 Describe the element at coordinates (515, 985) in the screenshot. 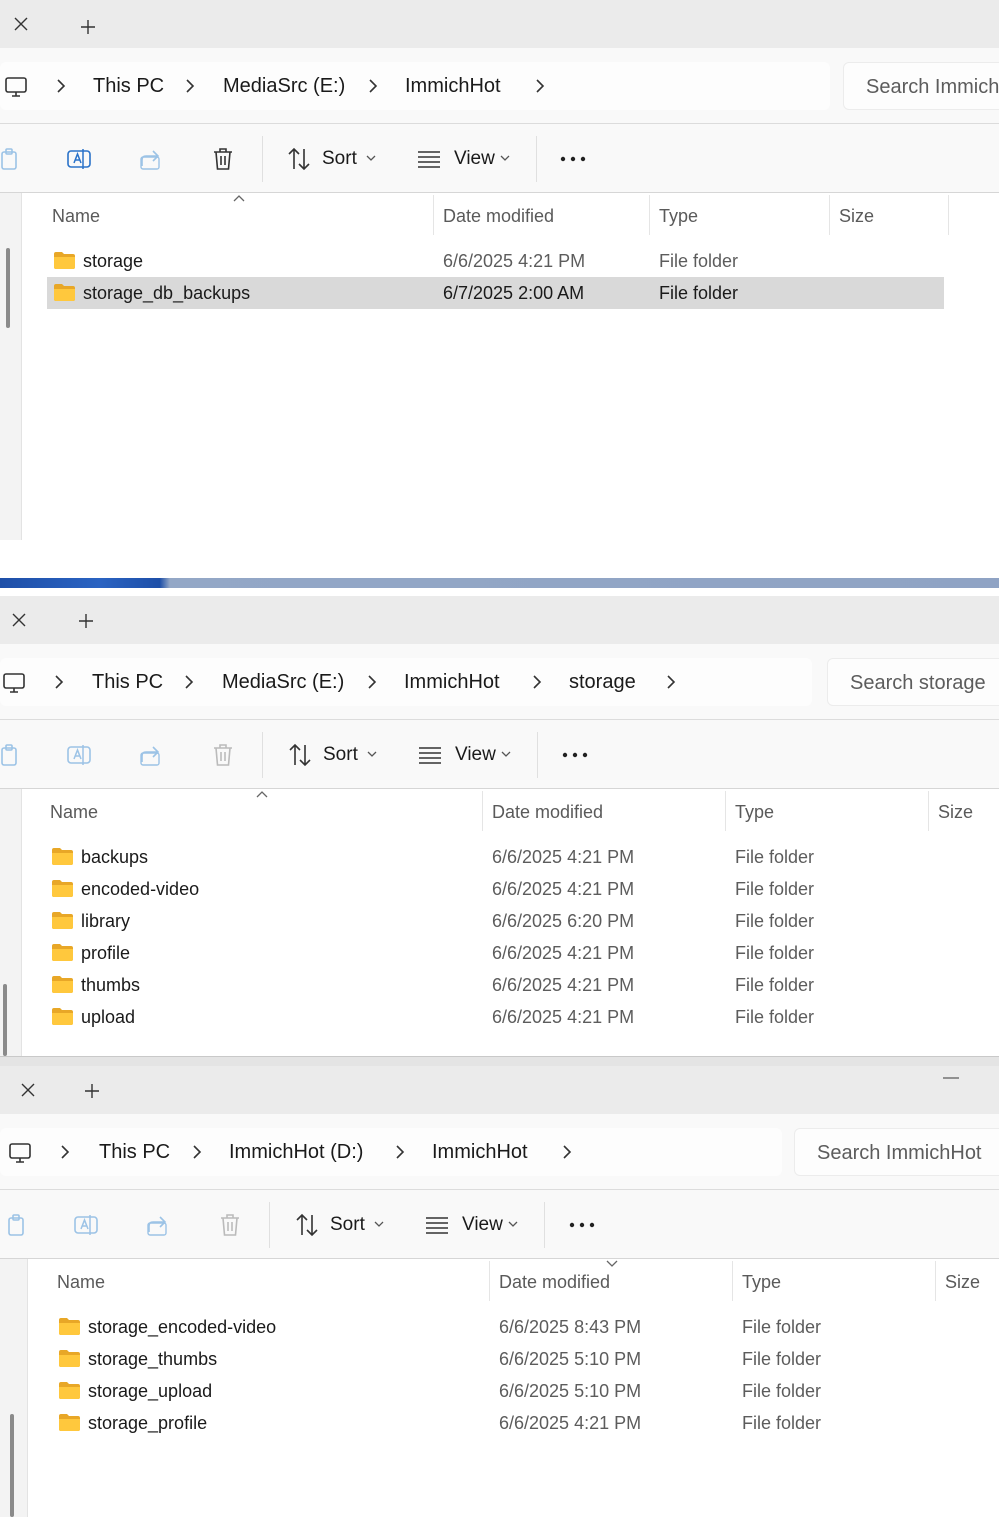

I see `table-row: thumbs 6/6/2025 4:21 PM File folder` at that location.